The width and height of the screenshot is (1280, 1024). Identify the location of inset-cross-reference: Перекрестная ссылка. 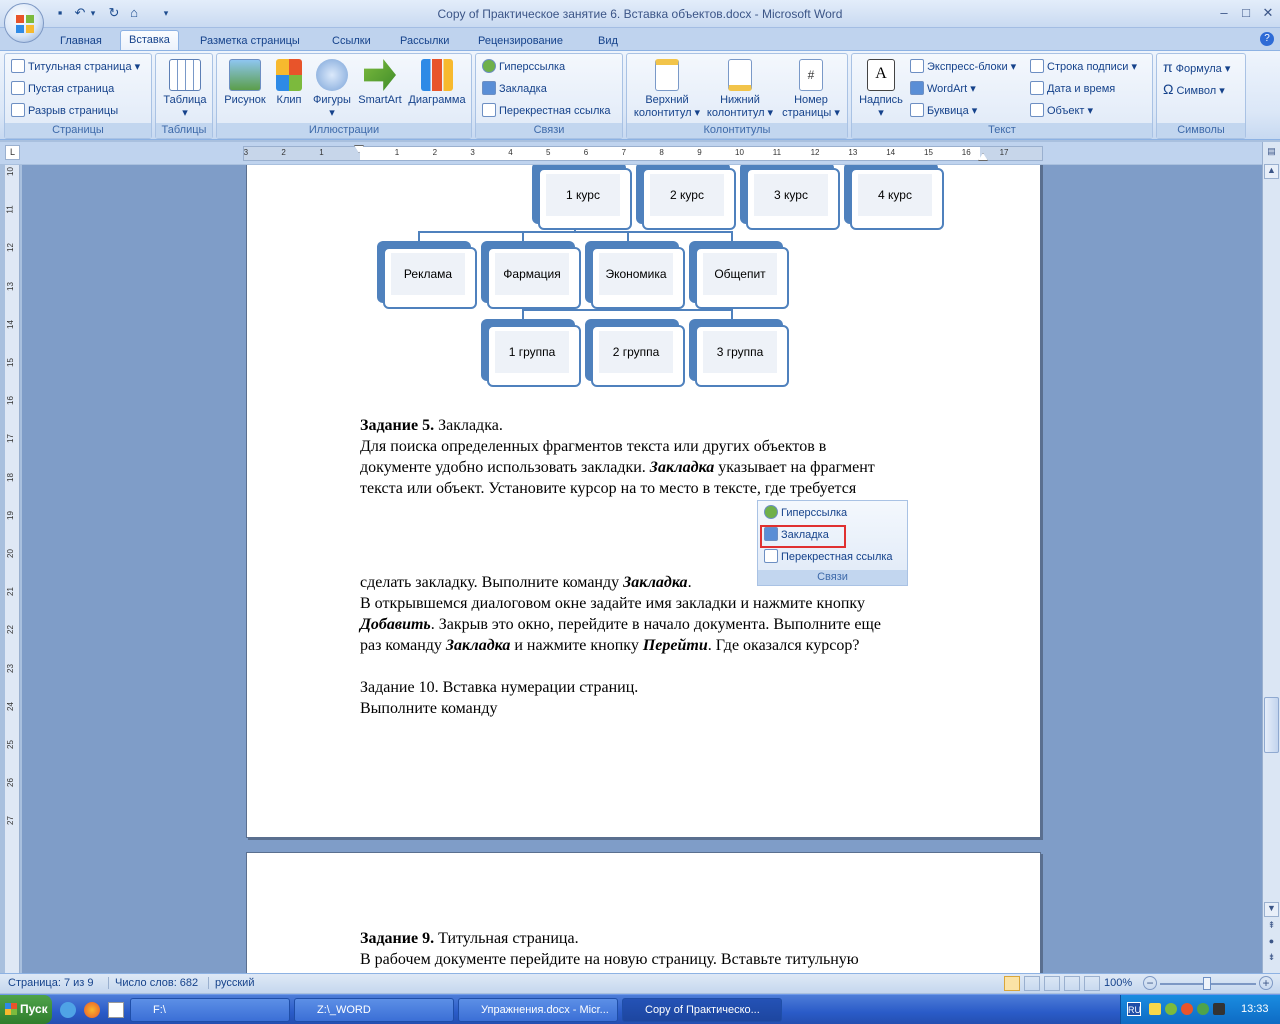
(828, 557).